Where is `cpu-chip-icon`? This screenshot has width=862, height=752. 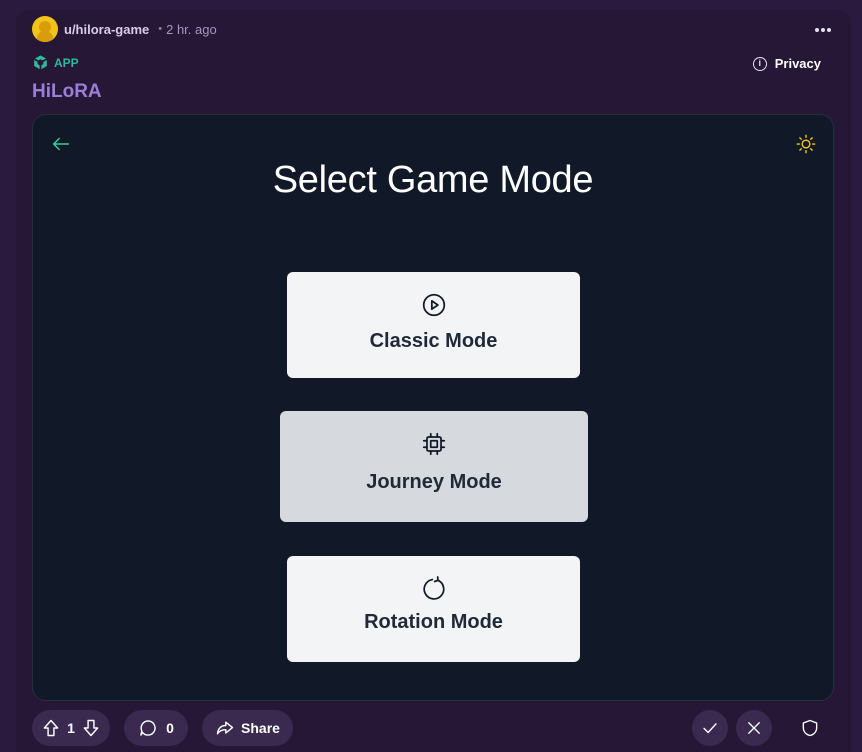
cpu-chip-icon is located at coordinates (434, 444).